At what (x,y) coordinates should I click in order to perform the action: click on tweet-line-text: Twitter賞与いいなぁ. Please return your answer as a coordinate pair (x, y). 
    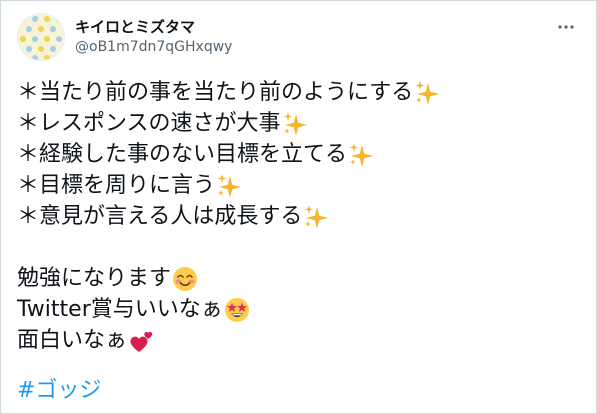
    Looking at the image, I should click on (120, 309).